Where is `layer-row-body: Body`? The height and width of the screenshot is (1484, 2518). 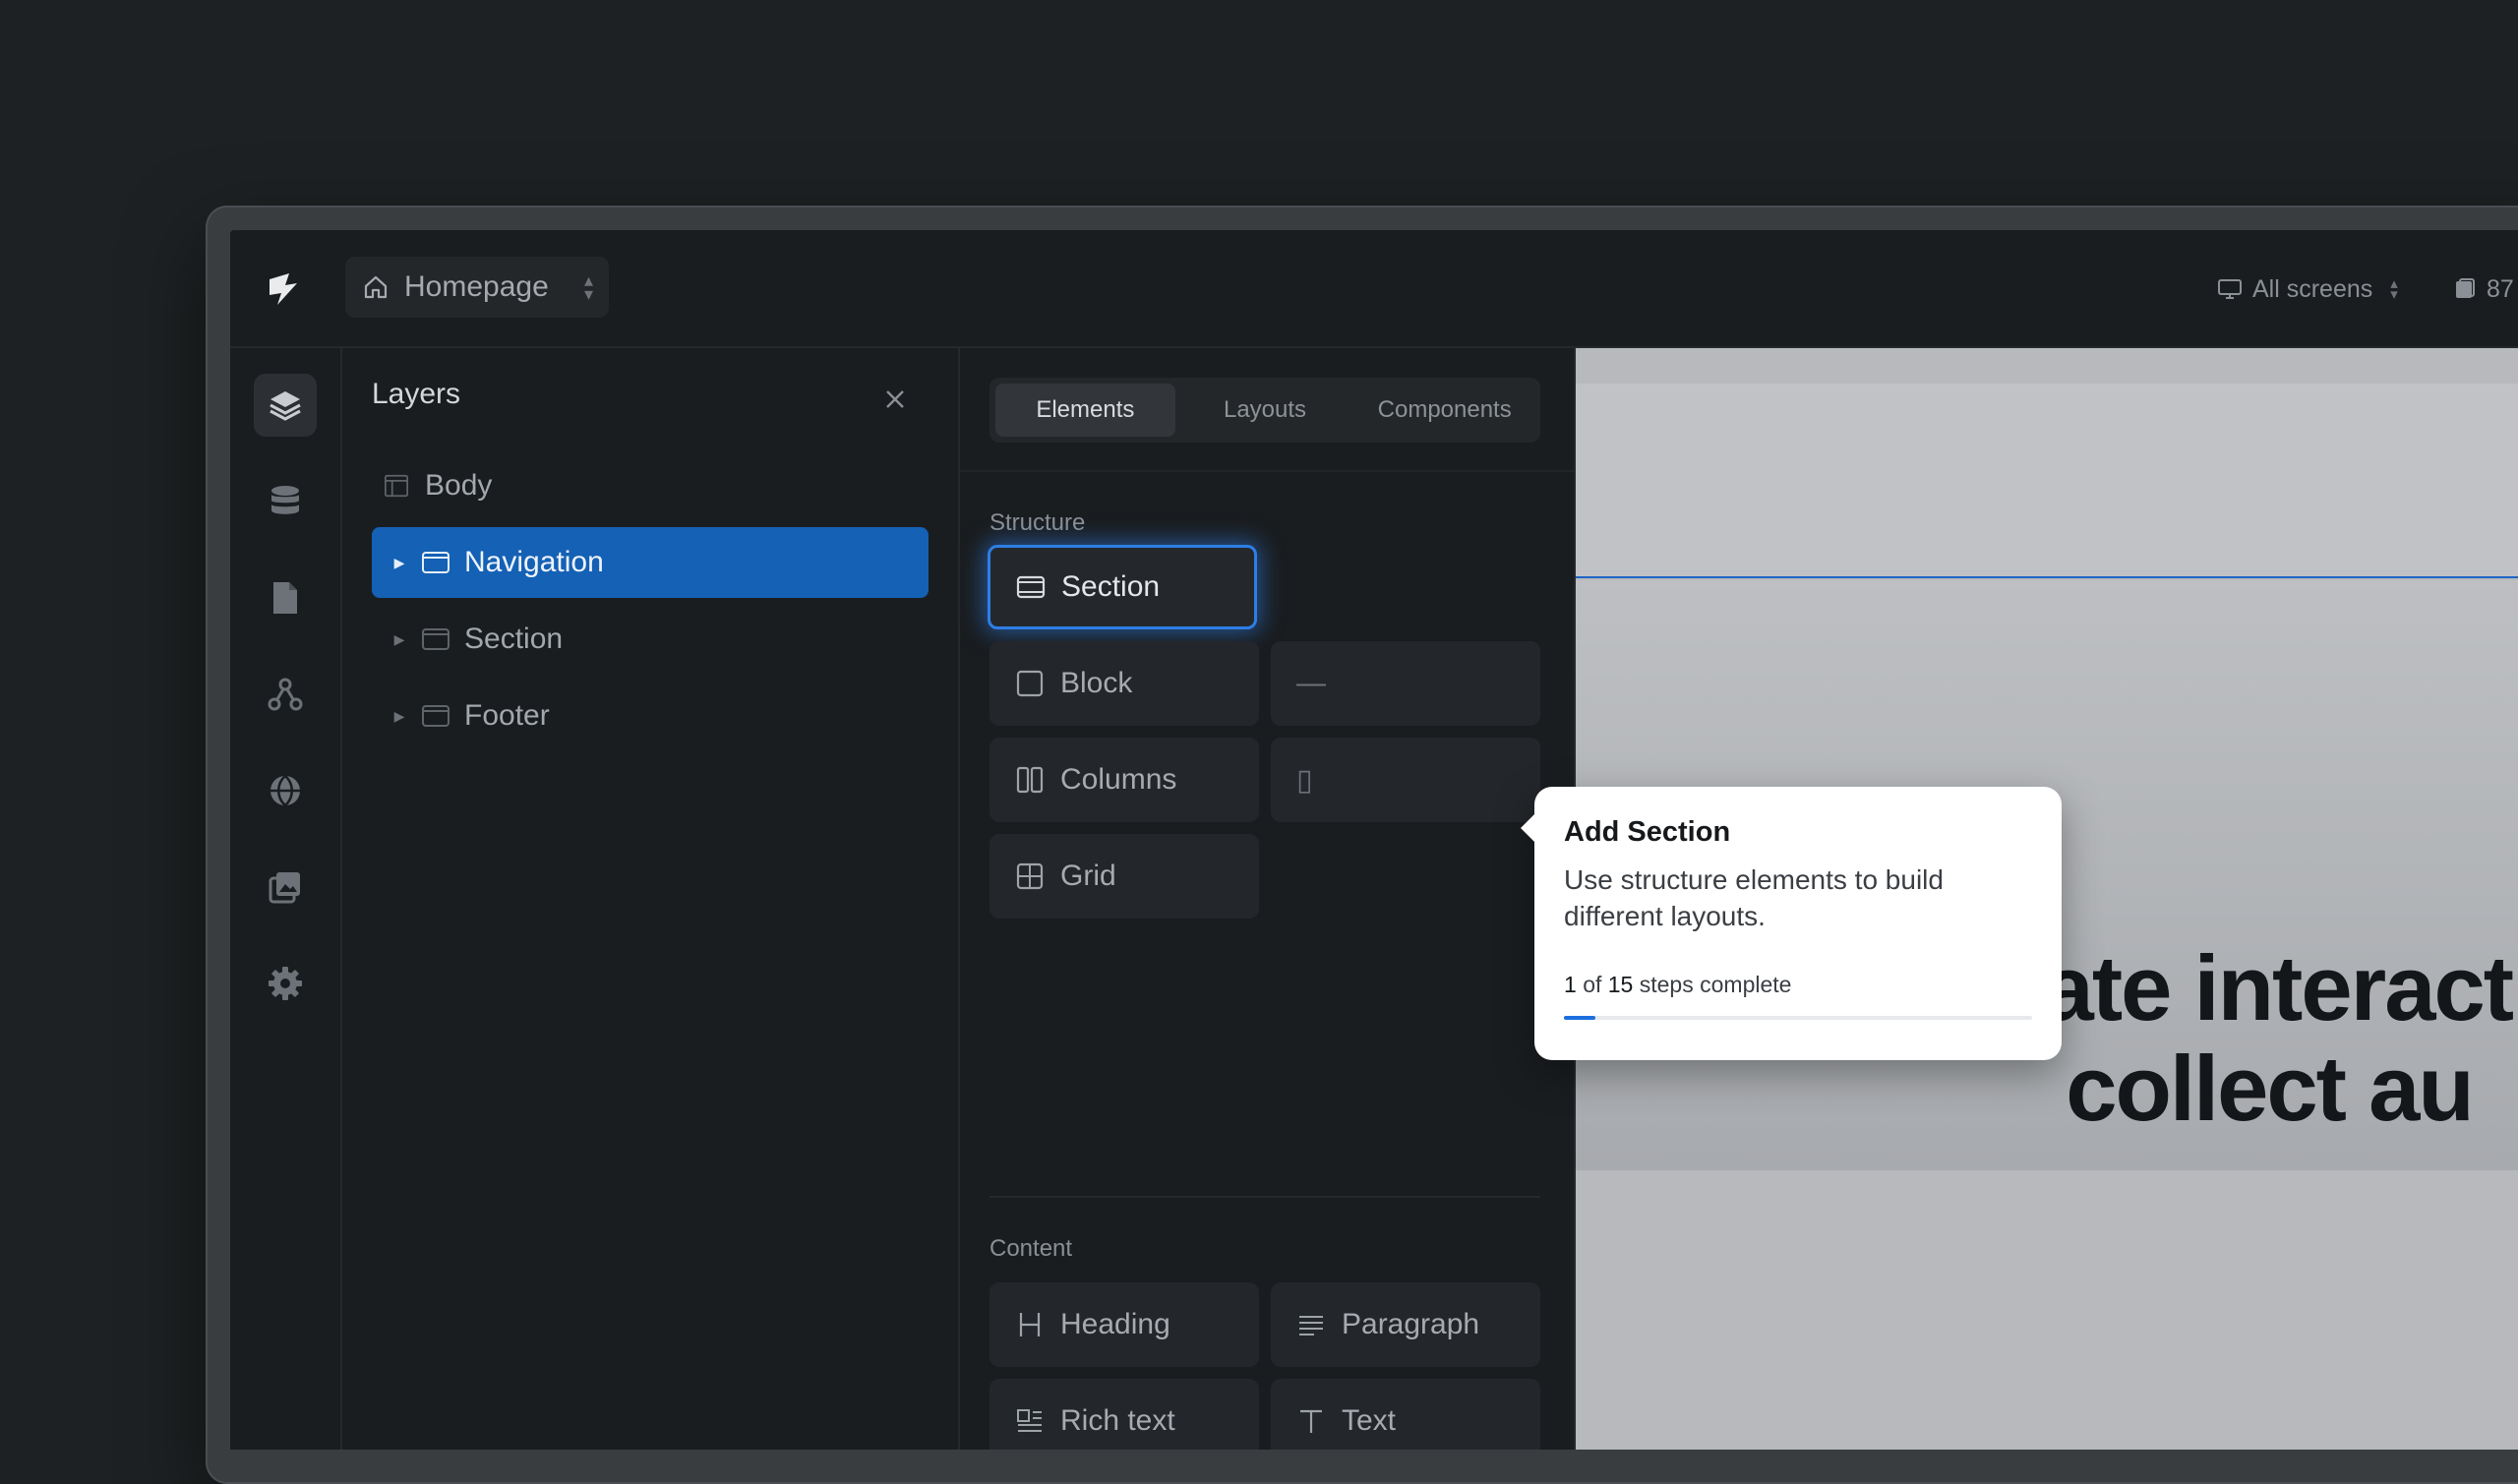
layer-row-body: Body is located at coordinates (650, 486).